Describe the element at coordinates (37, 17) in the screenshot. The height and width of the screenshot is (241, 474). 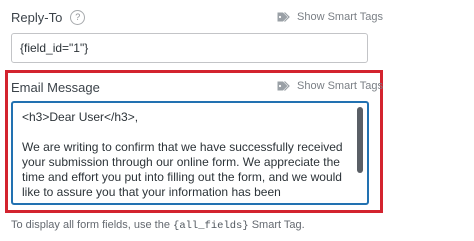
I see `reply-to-label: Reply-To` at that location.